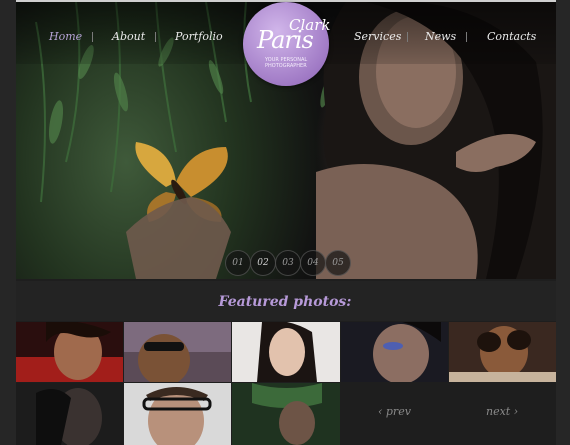 Image resolution: width=570 pixels, height=445 pixels. I want to click on slider-page-4: 04, so click(313, 263).